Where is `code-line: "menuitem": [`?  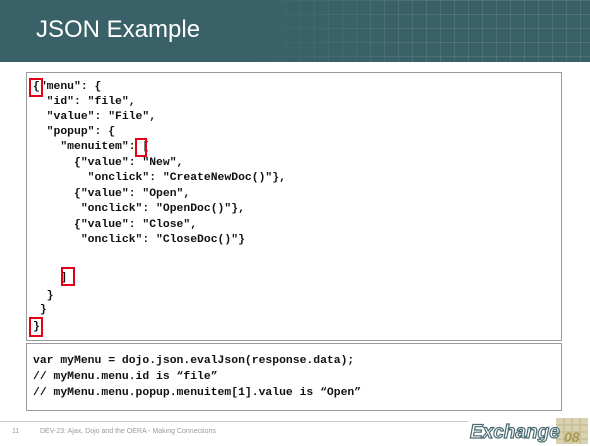
code-line: "menuitem": [ is located at coordinates (91, 147).